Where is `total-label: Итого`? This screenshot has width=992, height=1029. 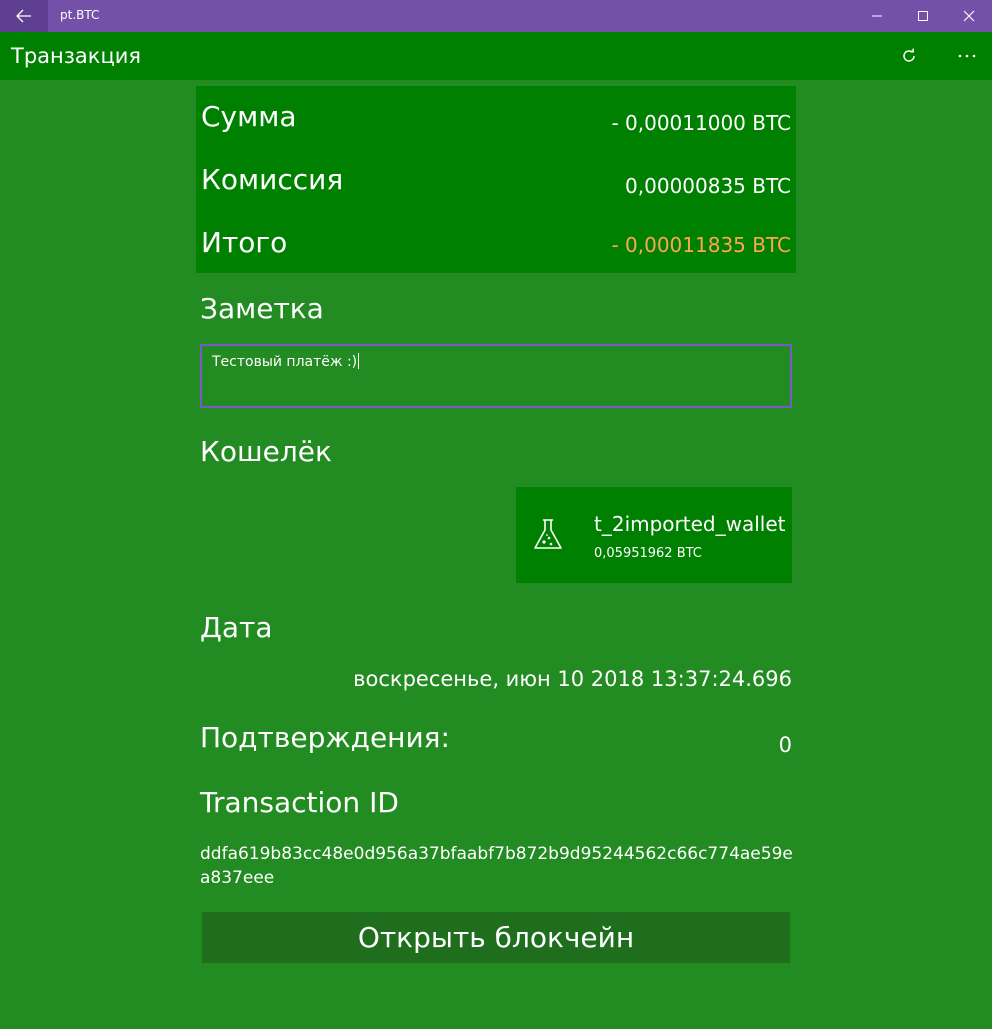 total-label: Итого is located at coordinates (244, 242).